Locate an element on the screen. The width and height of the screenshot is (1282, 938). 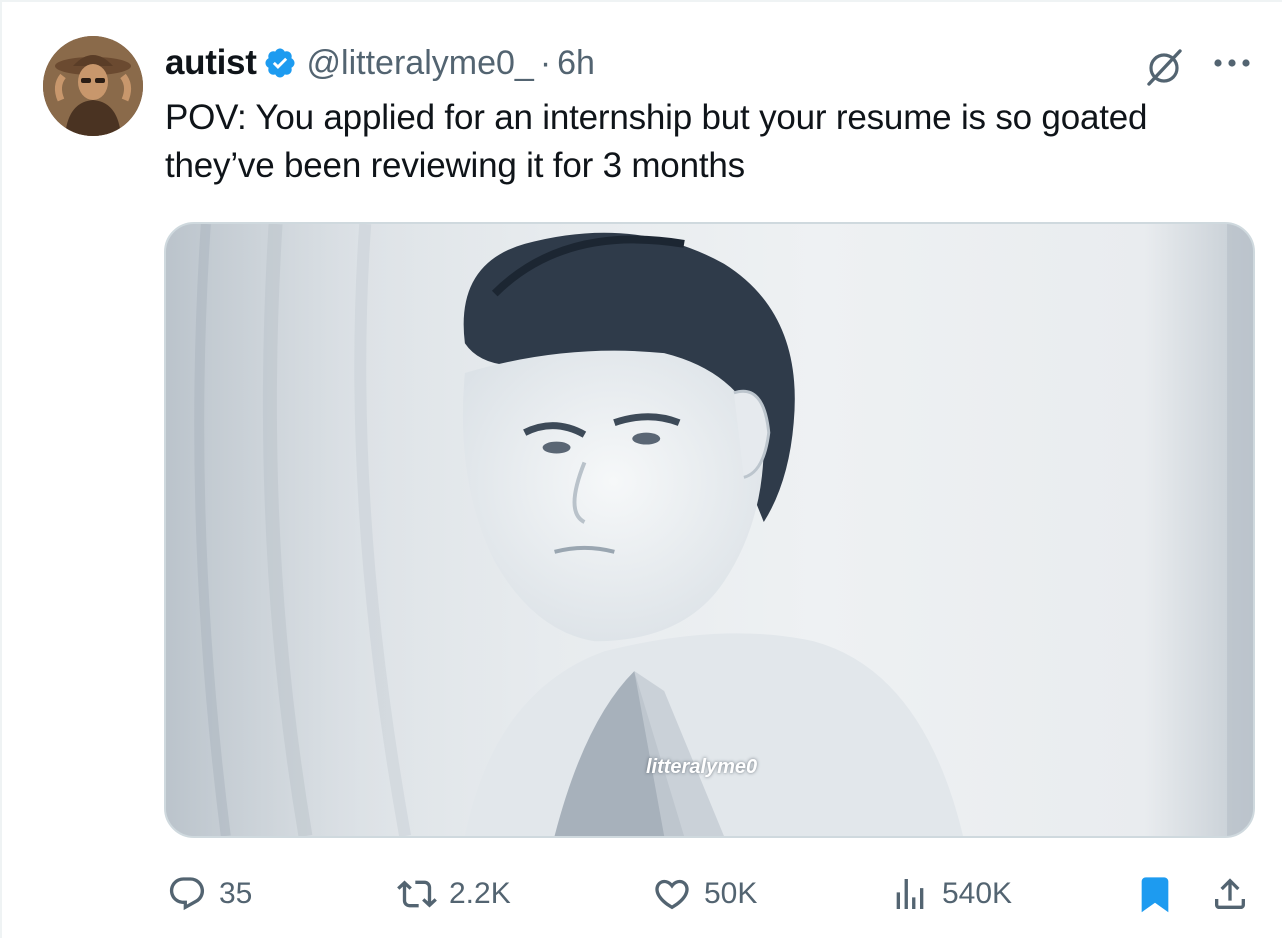
tweet-text-line: they’ve been reviewing it for 3 months is located at coordinates (455, 165).